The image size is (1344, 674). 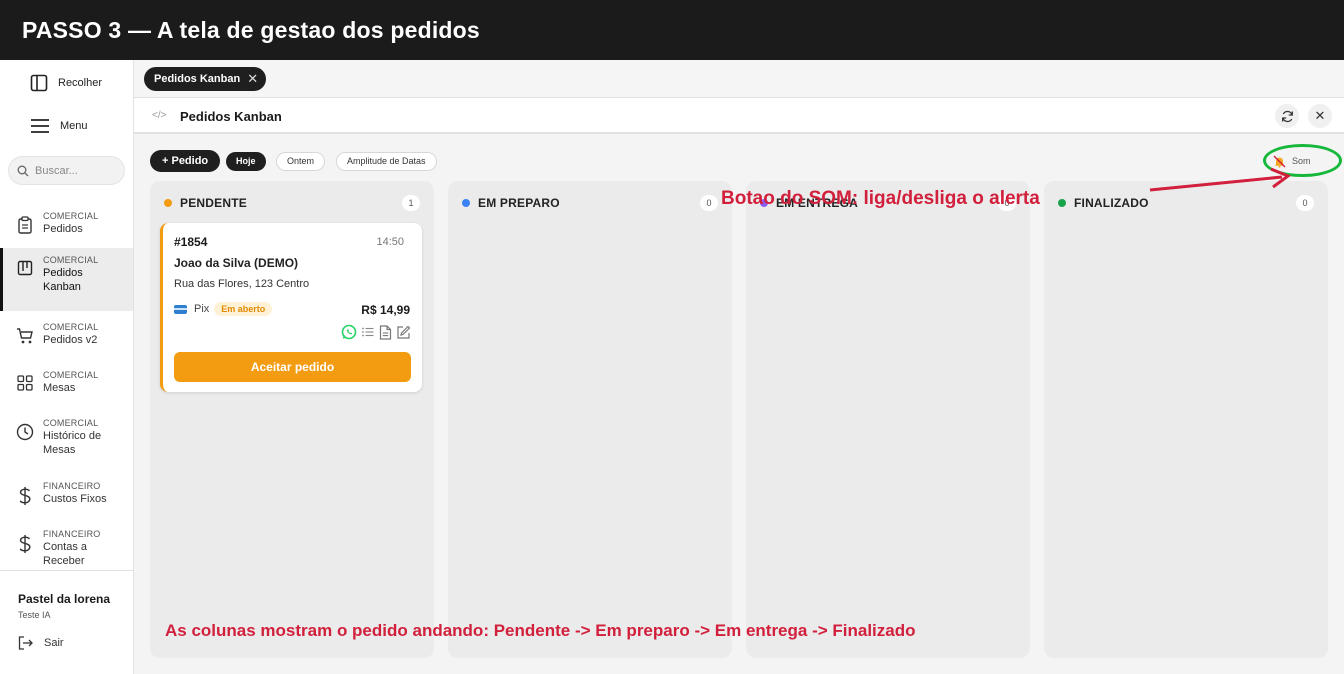 I want to click on refresh-button, so click(x=1287, y=116).